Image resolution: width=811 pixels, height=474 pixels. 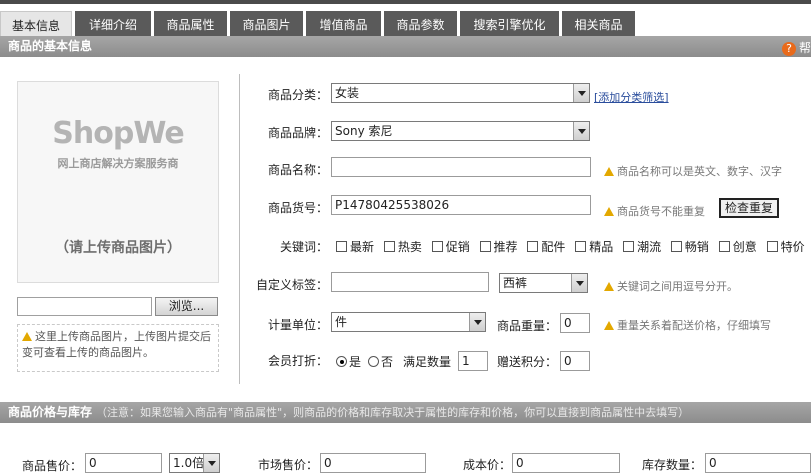 I want to click on qty-label: 满足数量, so click(x=427, y=362).